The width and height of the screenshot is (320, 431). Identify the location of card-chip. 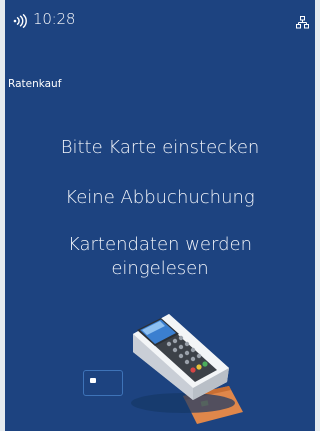
(93, 380).